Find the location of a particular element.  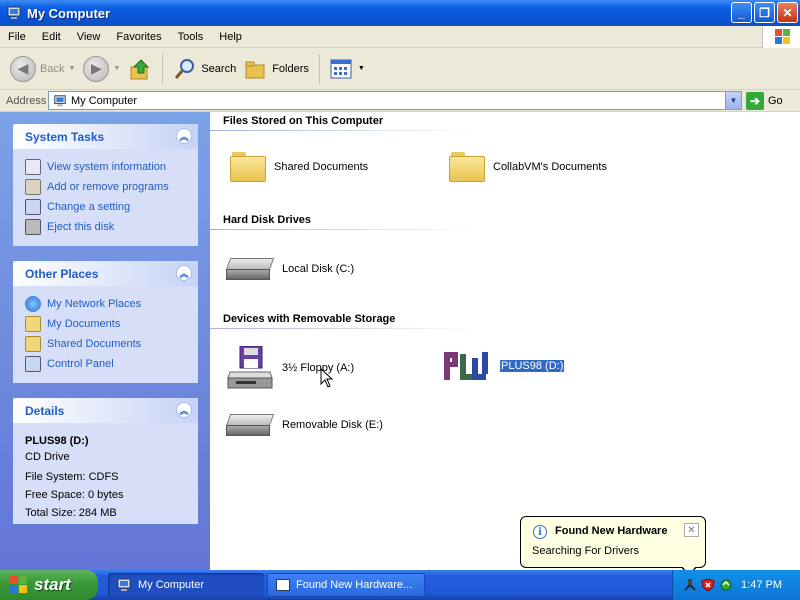

control-panel-icon is located at coordinates (33, 207).